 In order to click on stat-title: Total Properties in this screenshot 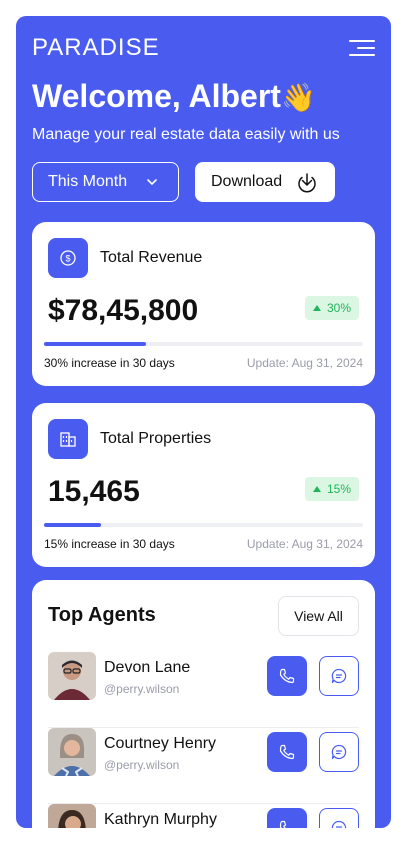, I will do `click(156, 438)`.